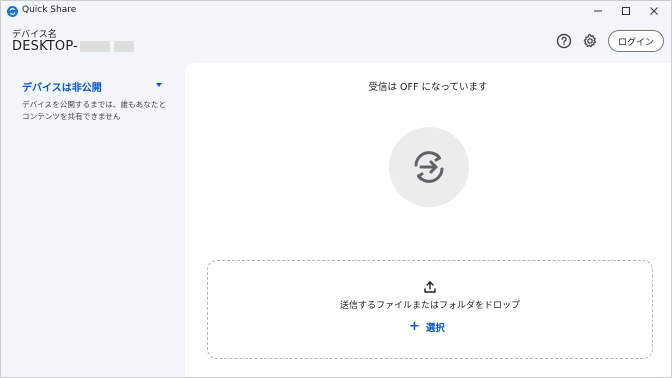  Describe the element at coordinates (12, 11) in the screenshot. I see `quick-share-icon` at that location.